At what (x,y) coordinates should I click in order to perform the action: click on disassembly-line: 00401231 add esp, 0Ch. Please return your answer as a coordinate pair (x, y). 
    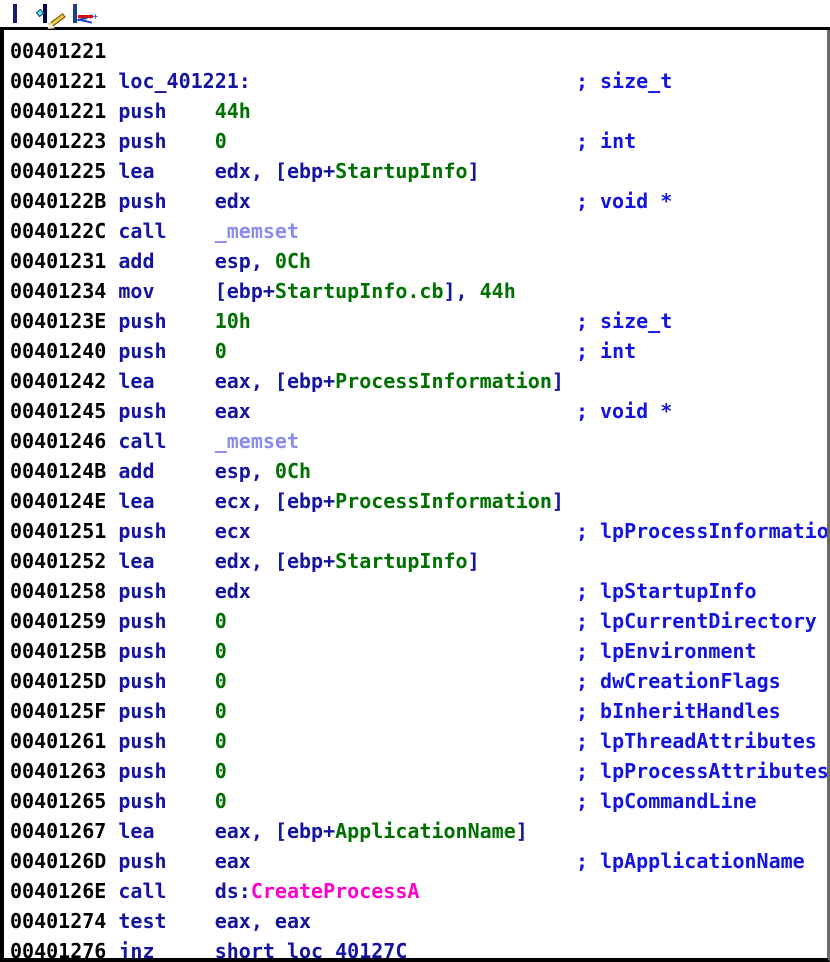
    Looking at the image, I should click on (418, 261).